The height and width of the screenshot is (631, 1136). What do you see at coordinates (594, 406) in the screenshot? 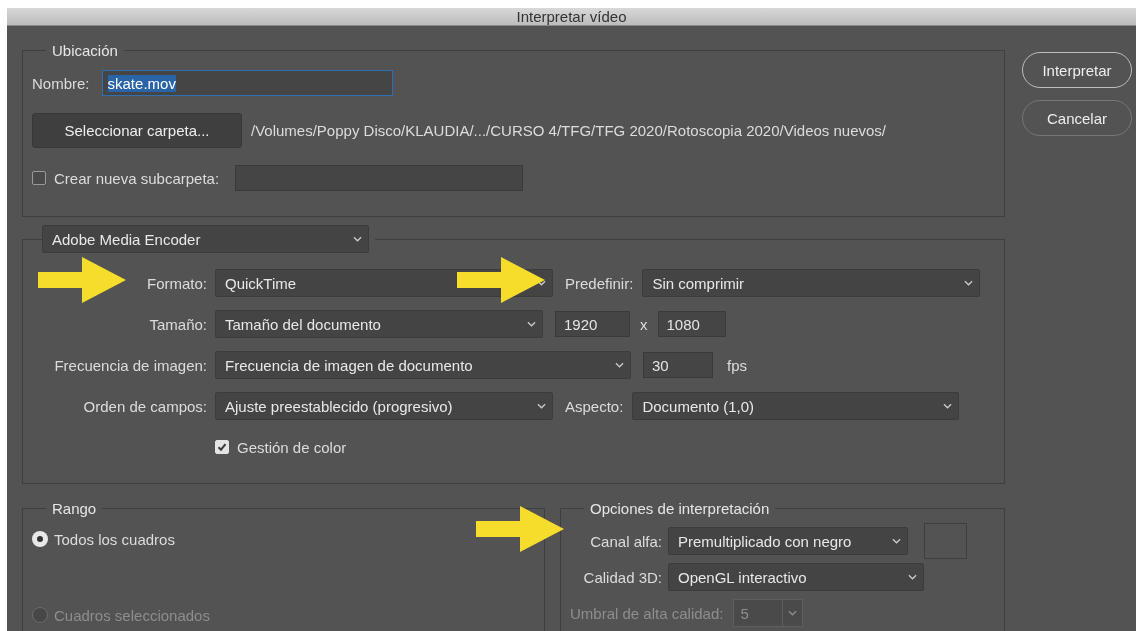
I see `field-label: Aspecto:` at bounding box center [594, 406].